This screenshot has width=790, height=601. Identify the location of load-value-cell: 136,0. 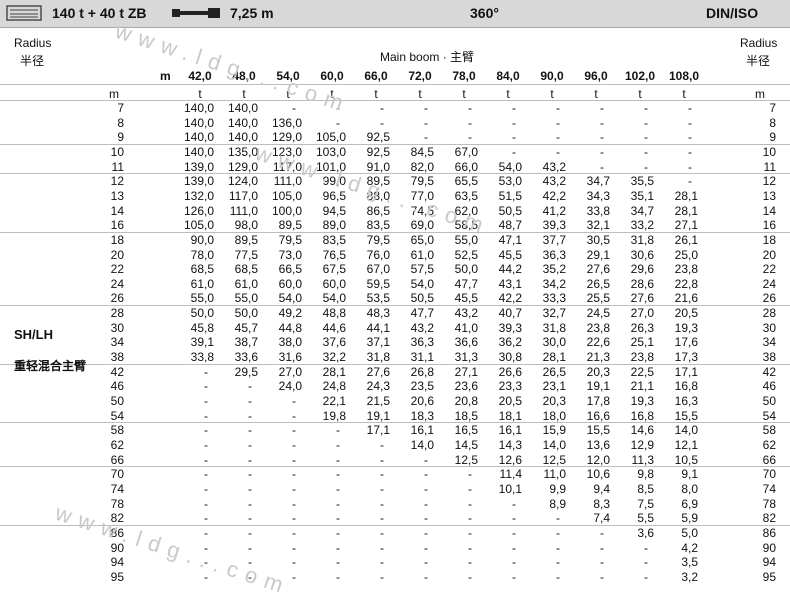
(286, 122).